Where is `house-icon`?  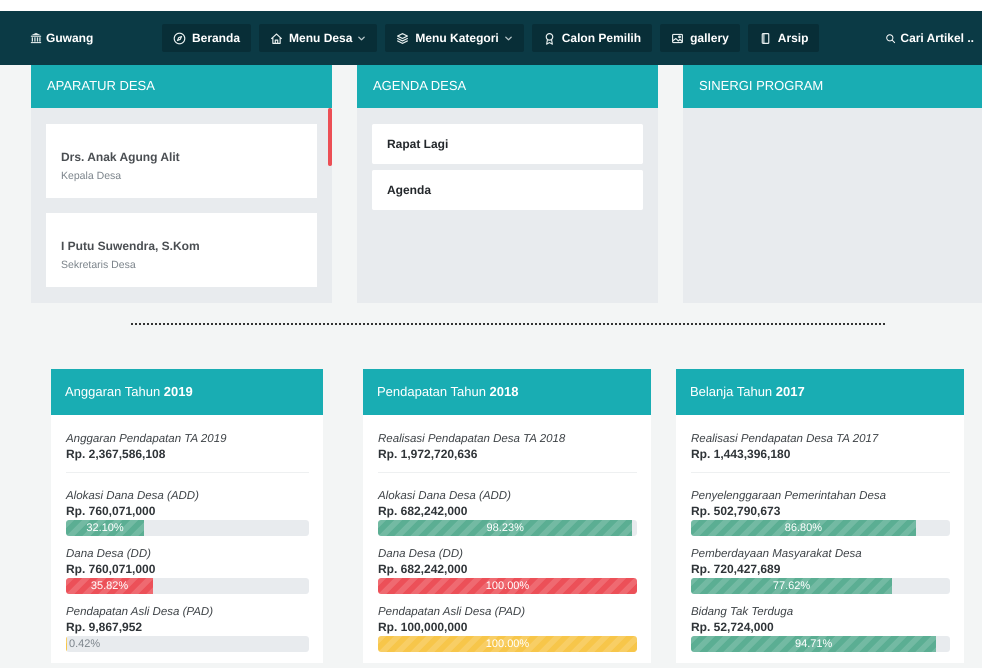
house-icon is located at coordinates (277, 38).